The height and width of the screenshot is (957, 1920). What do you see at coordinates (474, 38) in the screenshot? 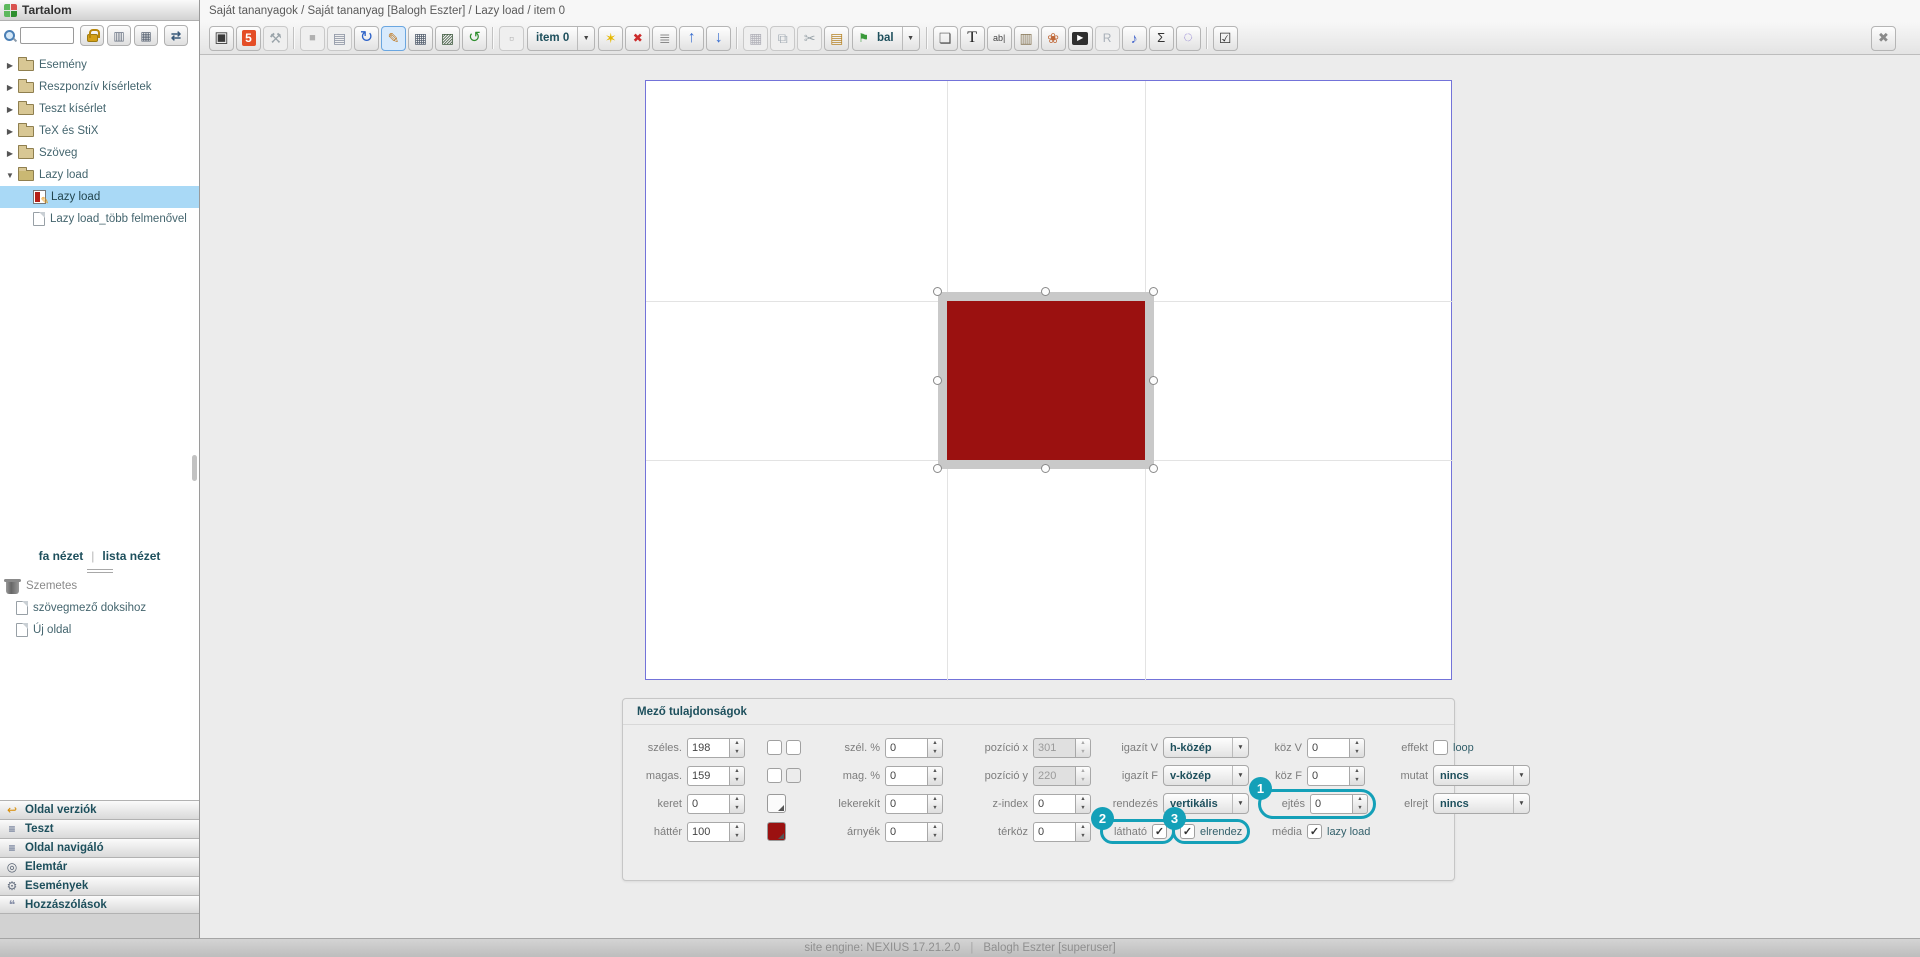
I see `history-button: ↺` at bounding box center [474, 38].